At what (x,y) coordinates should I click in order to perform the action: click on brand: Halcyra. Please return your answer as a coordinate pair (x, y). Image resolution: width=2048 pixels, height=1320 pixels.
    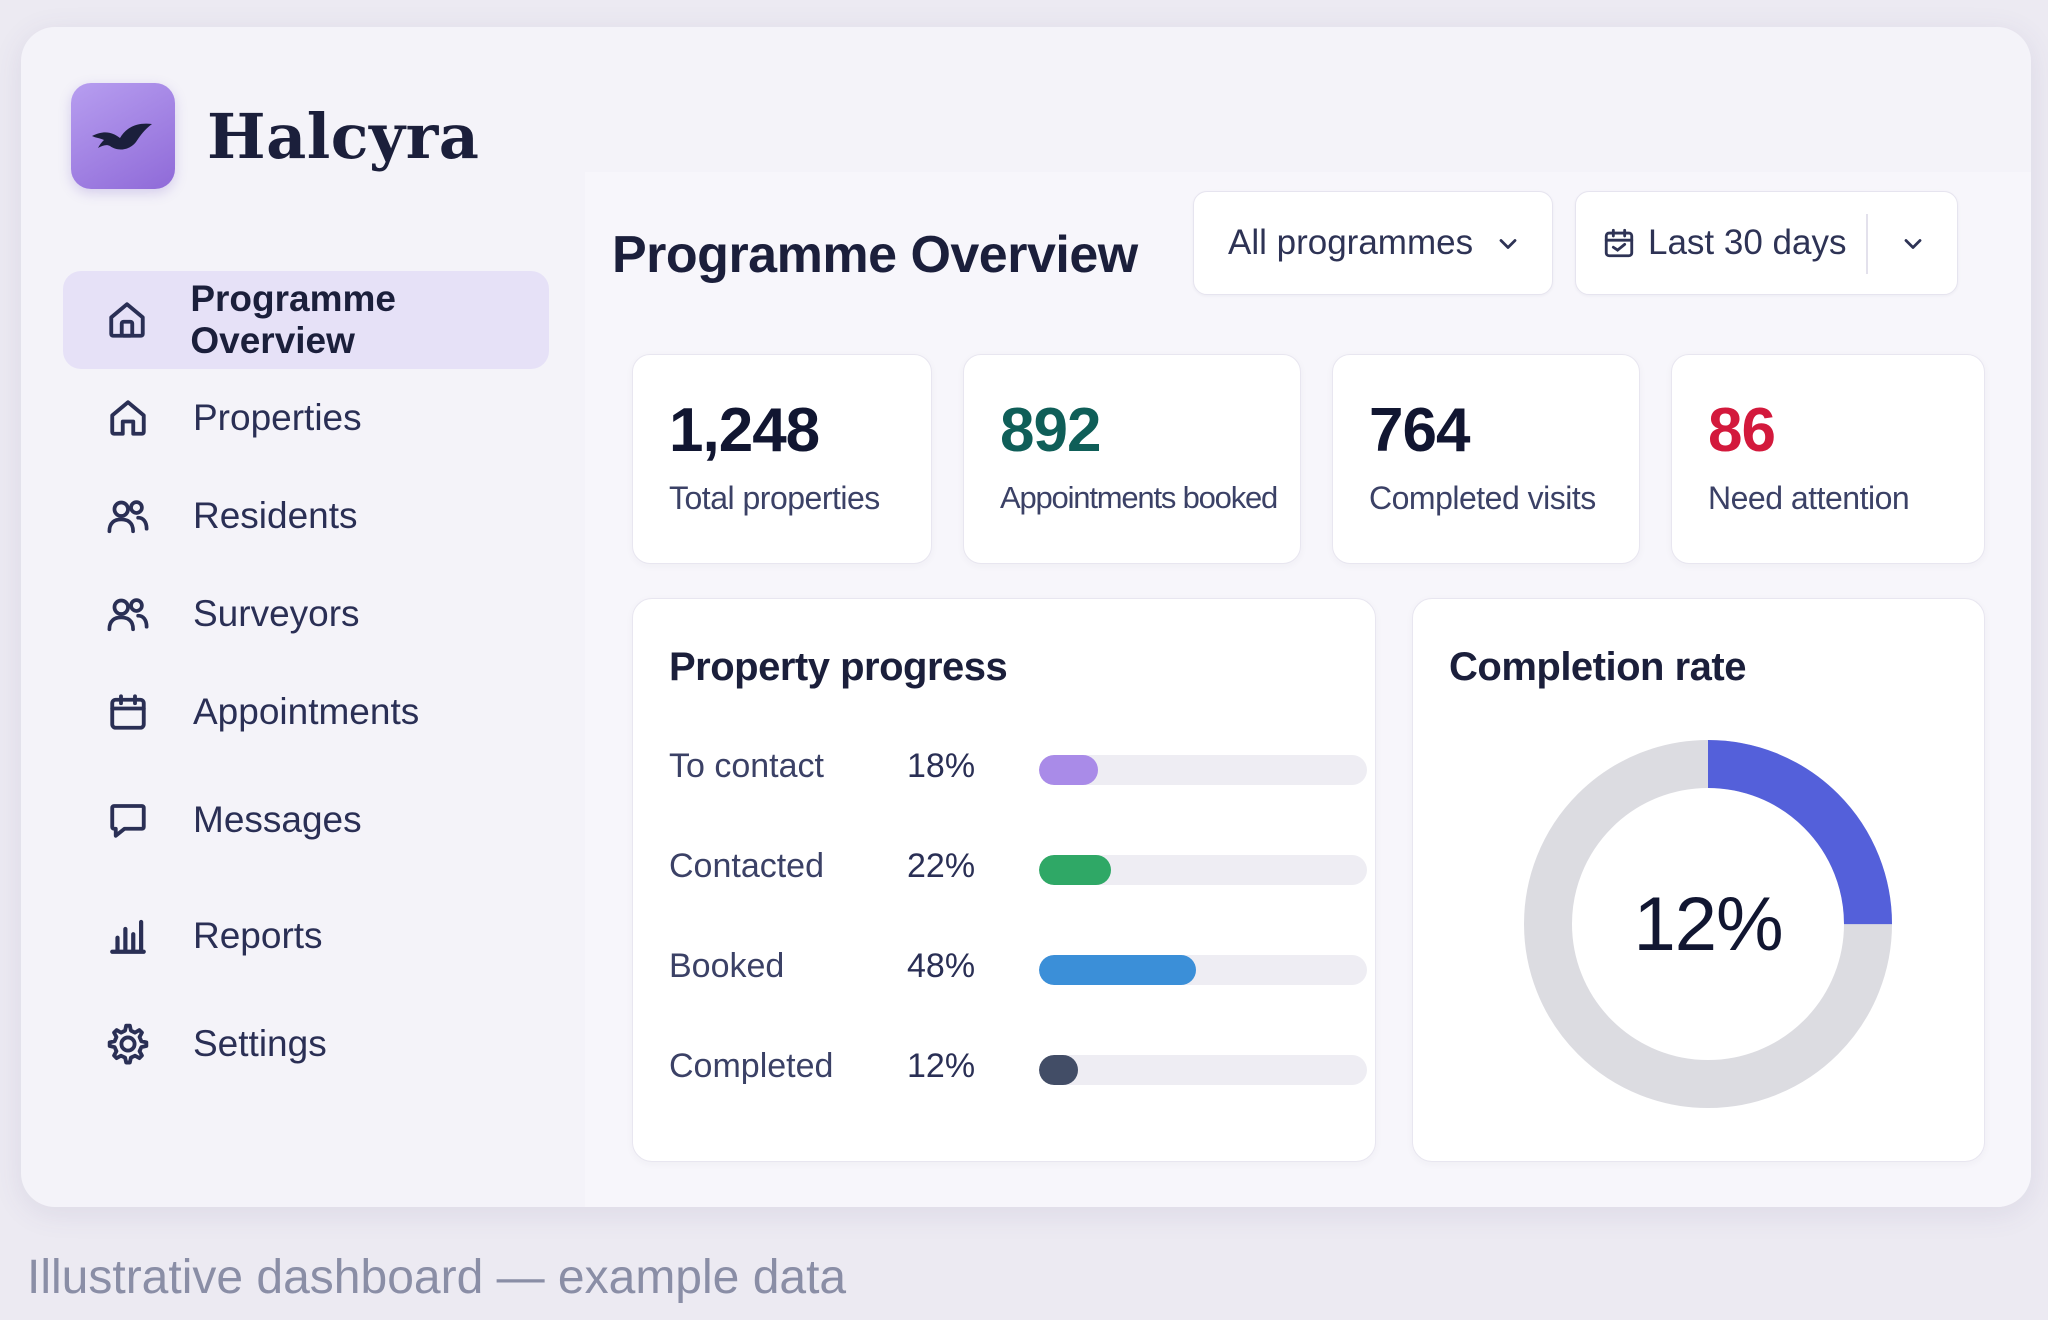
    Looking at the image, I should click on (275, 136).